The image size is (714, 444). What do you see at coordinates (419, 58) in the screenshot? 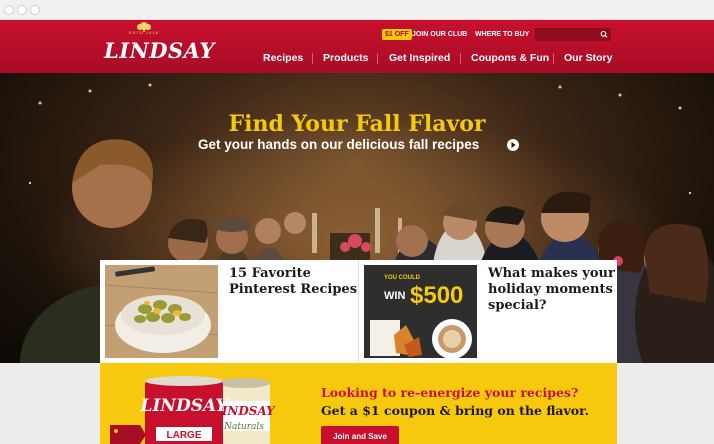
I see `nav-get-inspired: Get Inspired` at bounding box center [419, 58].